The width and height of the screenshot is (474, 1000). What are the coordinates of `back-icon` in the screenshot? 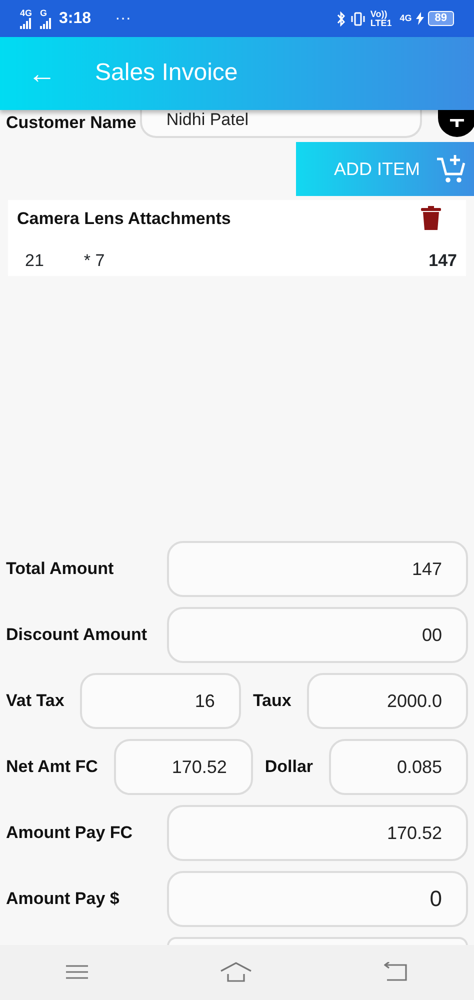 It's located at (396, 972).